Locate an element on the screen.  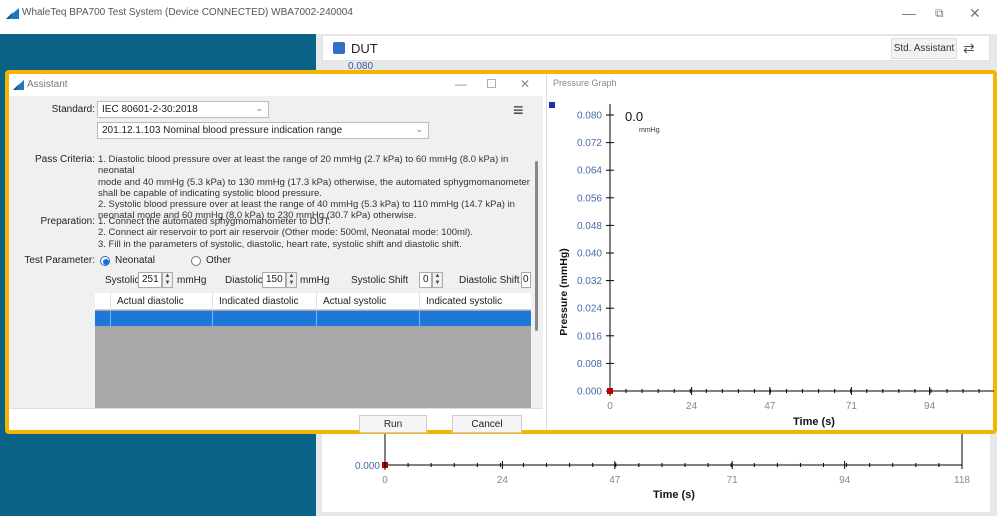
pass-criteria-label: Pass Criteria: is located at coordinates (64, 159).